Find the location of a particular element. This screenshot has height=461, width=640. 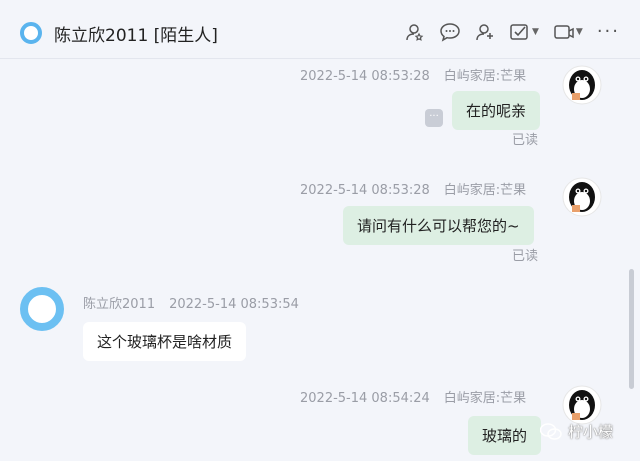

chat-button is located at coordinates (450, 32).